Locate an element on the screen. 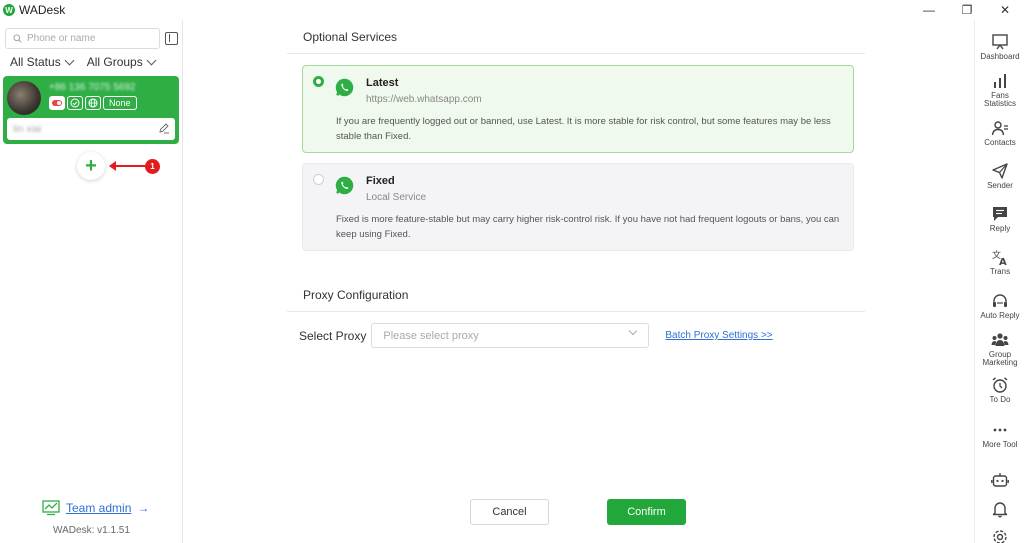  rail-item-settings is located at coordinates (999, 535).